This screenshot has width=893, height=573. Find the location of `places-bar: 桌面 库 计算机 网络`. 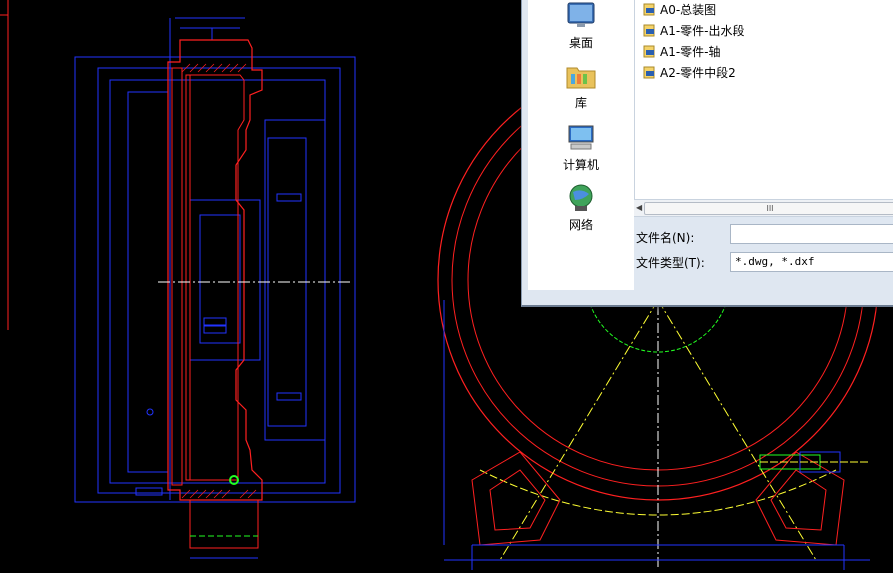

places-bar: 桌面 库 计算机 网络 is located at coordinates (581, 145).